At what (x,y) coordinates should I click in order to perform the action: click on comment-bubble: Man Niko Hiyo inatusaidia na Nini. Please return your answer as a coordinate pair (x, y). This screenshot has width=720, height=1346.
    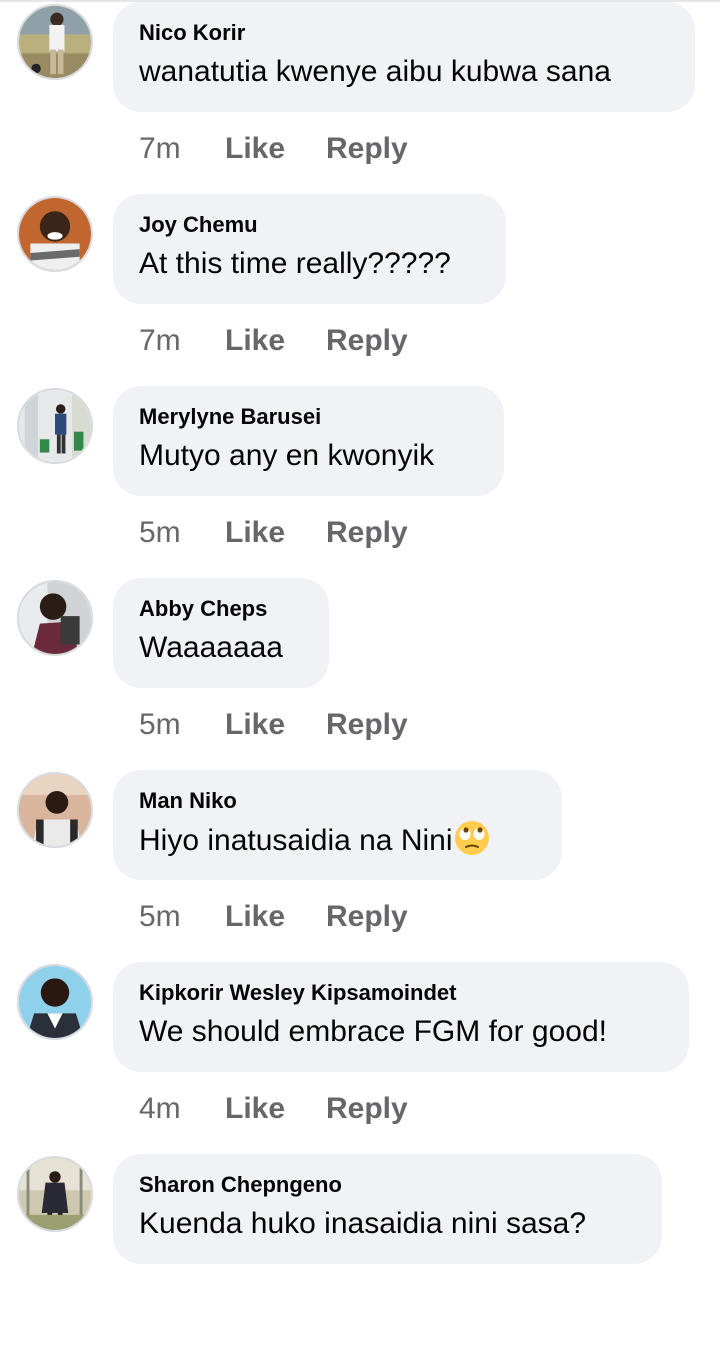
    Looking at the image, I should click on (337, 825).